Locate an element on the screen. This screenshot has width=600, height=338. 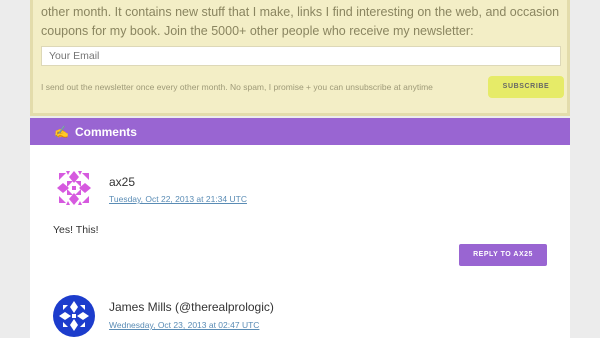
email-input is located at coordinates (301, 56).